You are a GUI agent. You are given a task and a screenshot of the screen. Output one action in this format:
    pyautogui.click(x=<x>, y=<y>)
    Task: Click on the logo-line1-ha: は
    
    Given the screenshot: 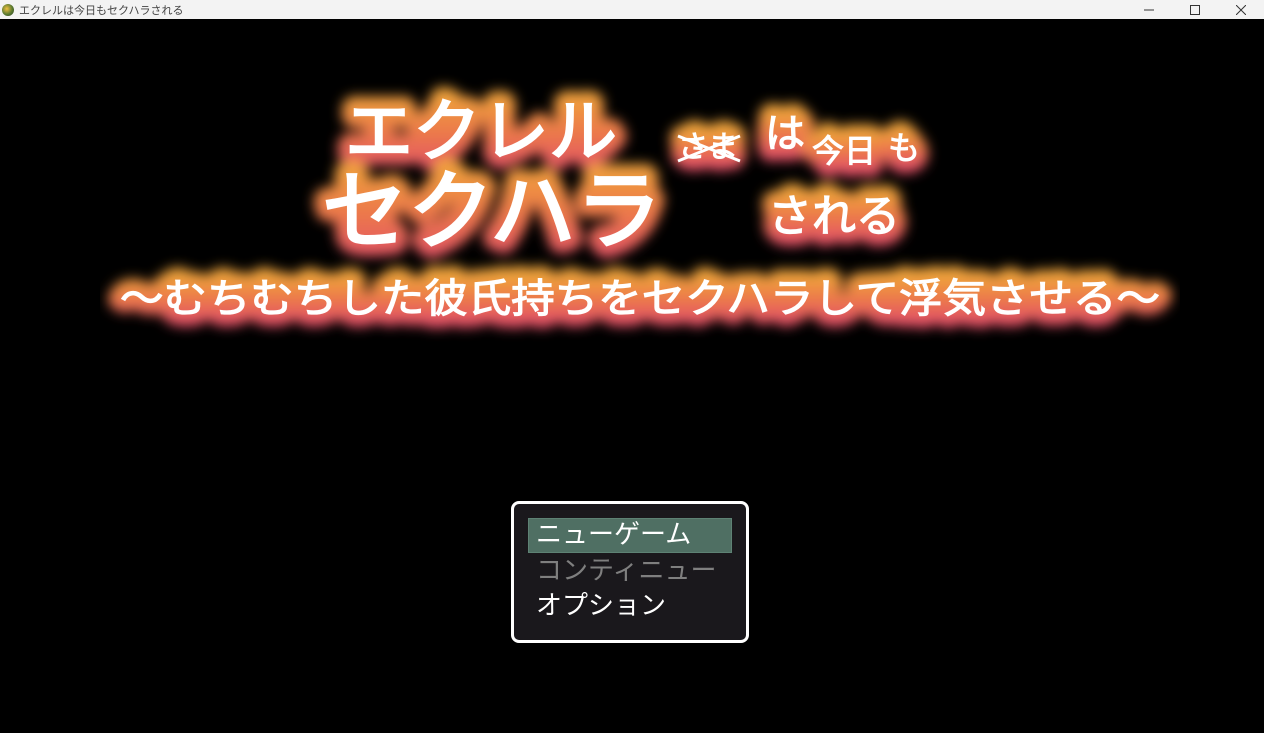 What is the action you would take?
    pyautogui.click(x=785, y=133)
    